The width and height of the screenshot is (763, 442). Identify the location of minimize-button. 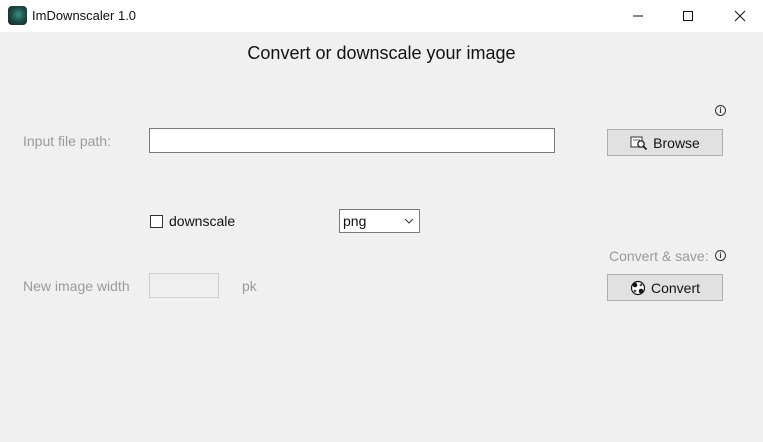
(638, 16).